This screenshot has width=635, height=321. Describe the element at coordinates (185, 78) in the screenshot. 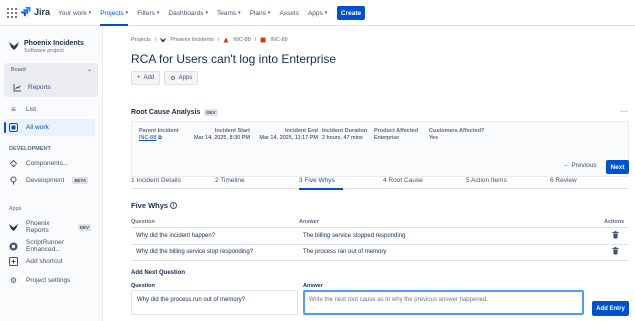

I see `apps-button-label: Apps` at that location.